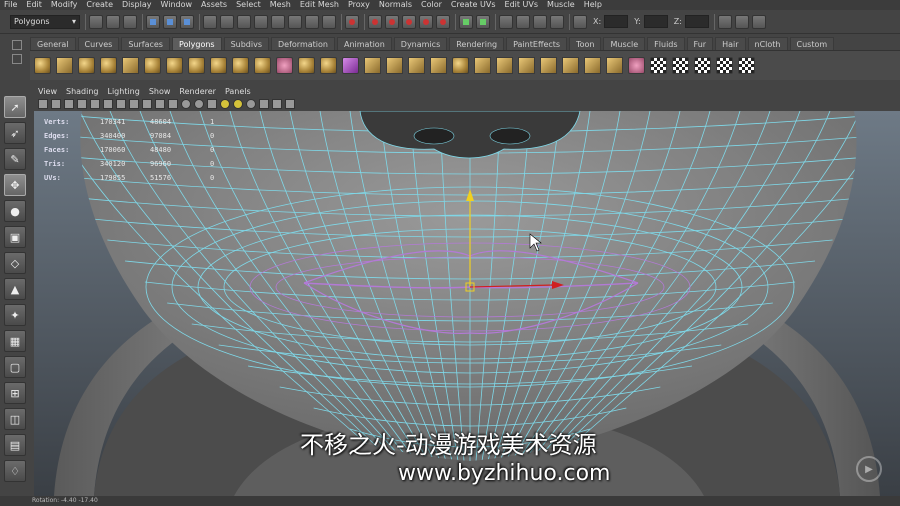  Describe the element at coordinates (15, 367) in the screenshot. I see `single-perspective-layout-icon: ▢` at that location.